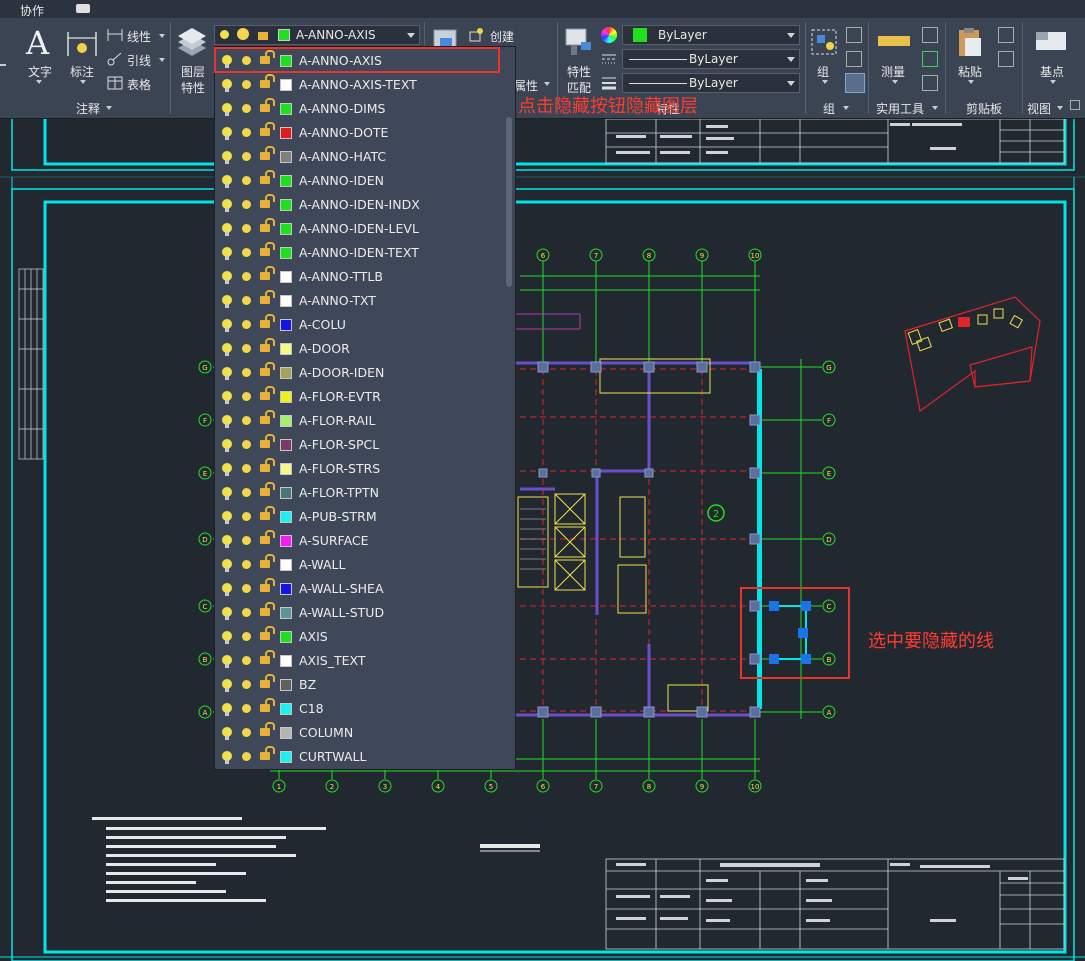 The image size is (1085, 961). I want to click on lineweight-combo: ByLayer, so click(711, 83).